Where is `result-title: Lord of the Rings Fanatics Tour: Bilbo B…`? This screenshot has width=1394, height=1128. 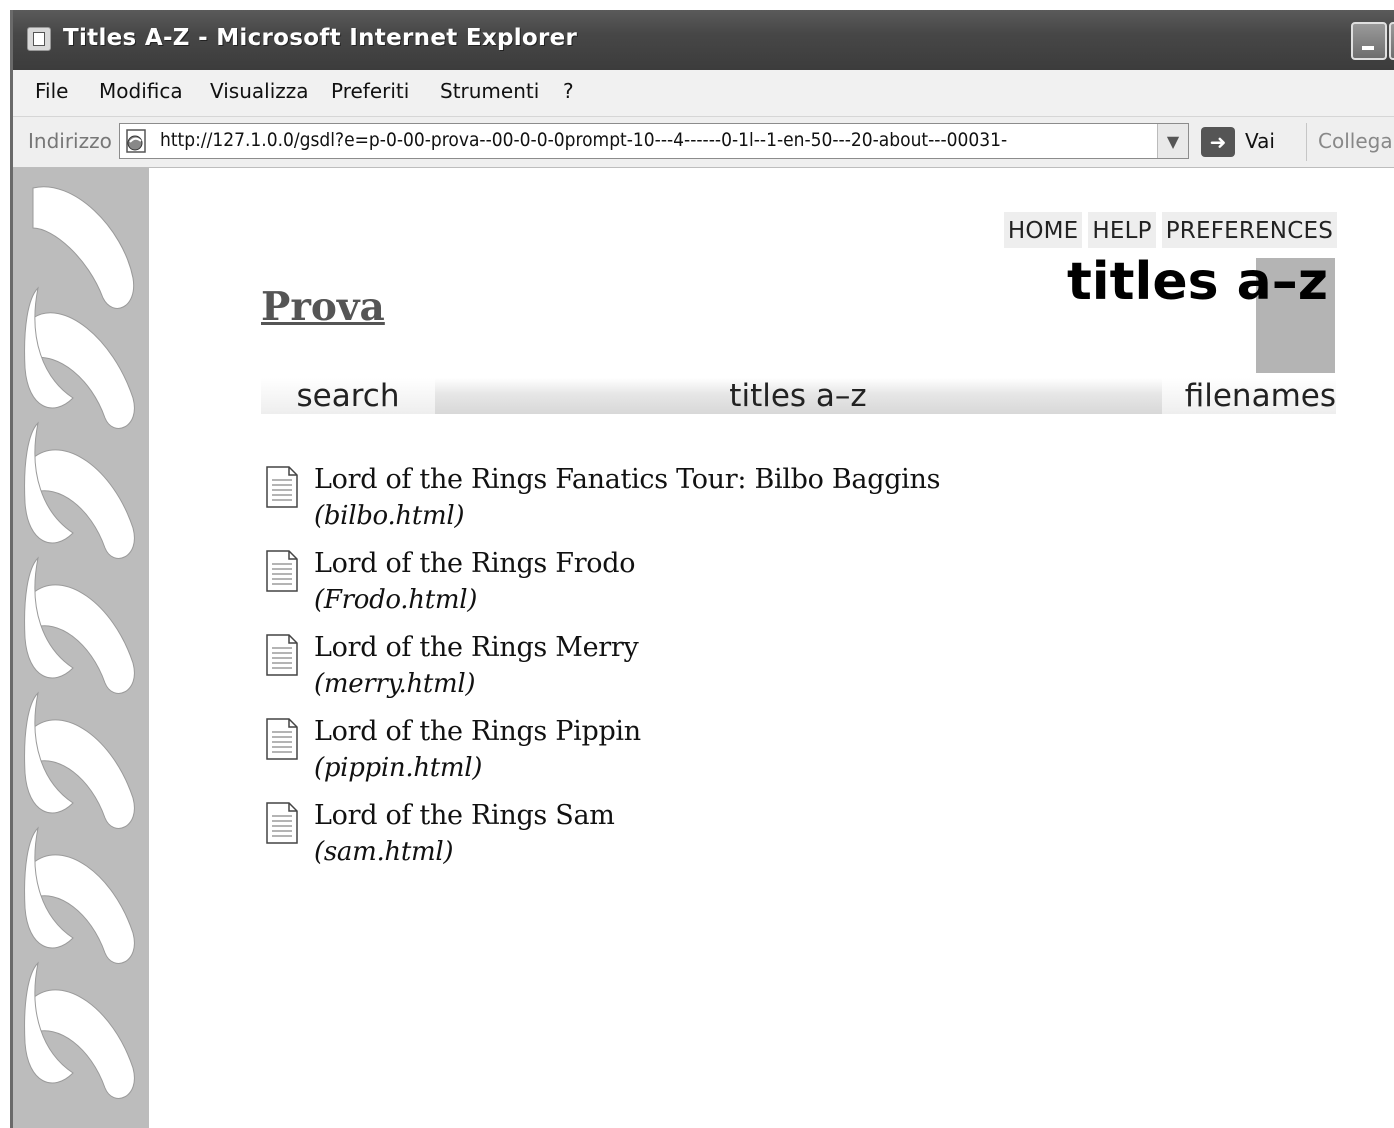
result-title: Lord of the Rings Fanatics Tour: Bilbo B… is located at coordinates (627, 479).